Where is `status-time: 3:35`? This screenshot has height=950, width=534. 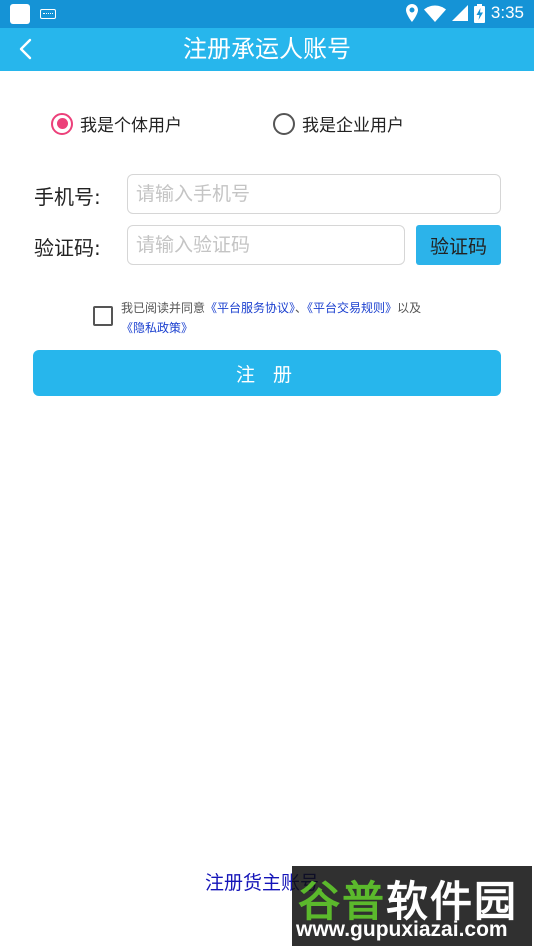 status-time: 3:35 is located at coordinates (507, 12).